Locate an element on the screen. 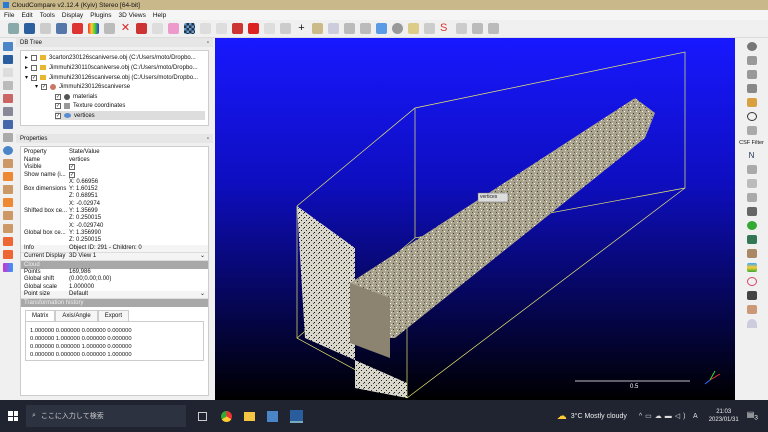 This screenshot has height=432, width=768. tree-item: ✓ materials is located at coordinates (76, 96).